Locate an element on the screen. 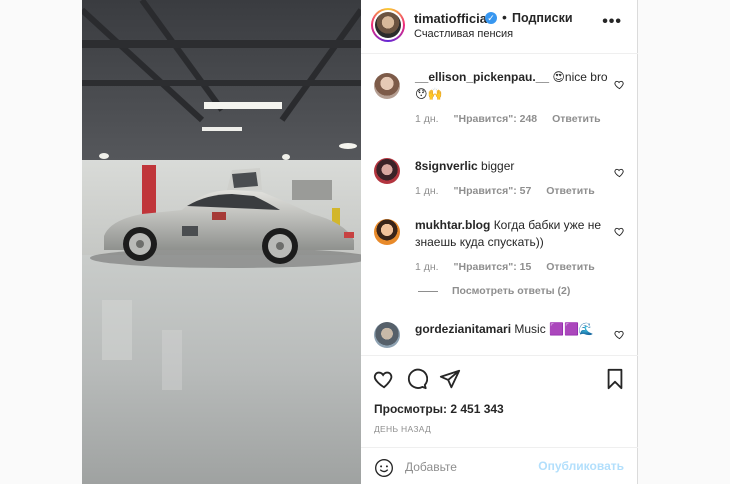 The width and height of the screenshot is (730, 484). comment-likes: "Нравится": 15 is located at coordinates (493, 267).